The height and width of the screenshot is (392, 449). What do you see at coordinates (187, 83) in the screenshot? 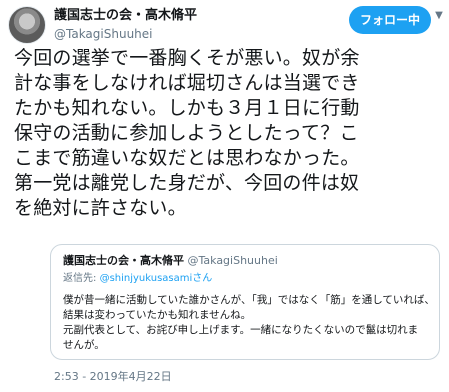
I see `tweet-text-line: 計な事をしなければ堀切さんは当選でき` at bounding box center [187, 83].